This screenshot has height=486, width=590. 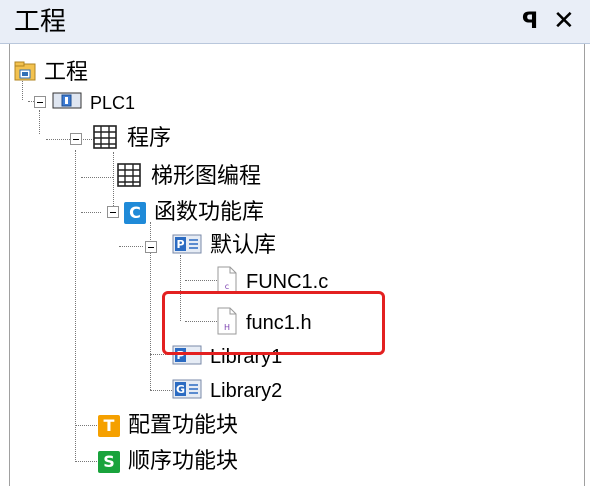 What do you see at coordinates (113, 103) in the screenshot?
I see `tree-item-plc-label: PLC1` at bounding box center [113, 103].